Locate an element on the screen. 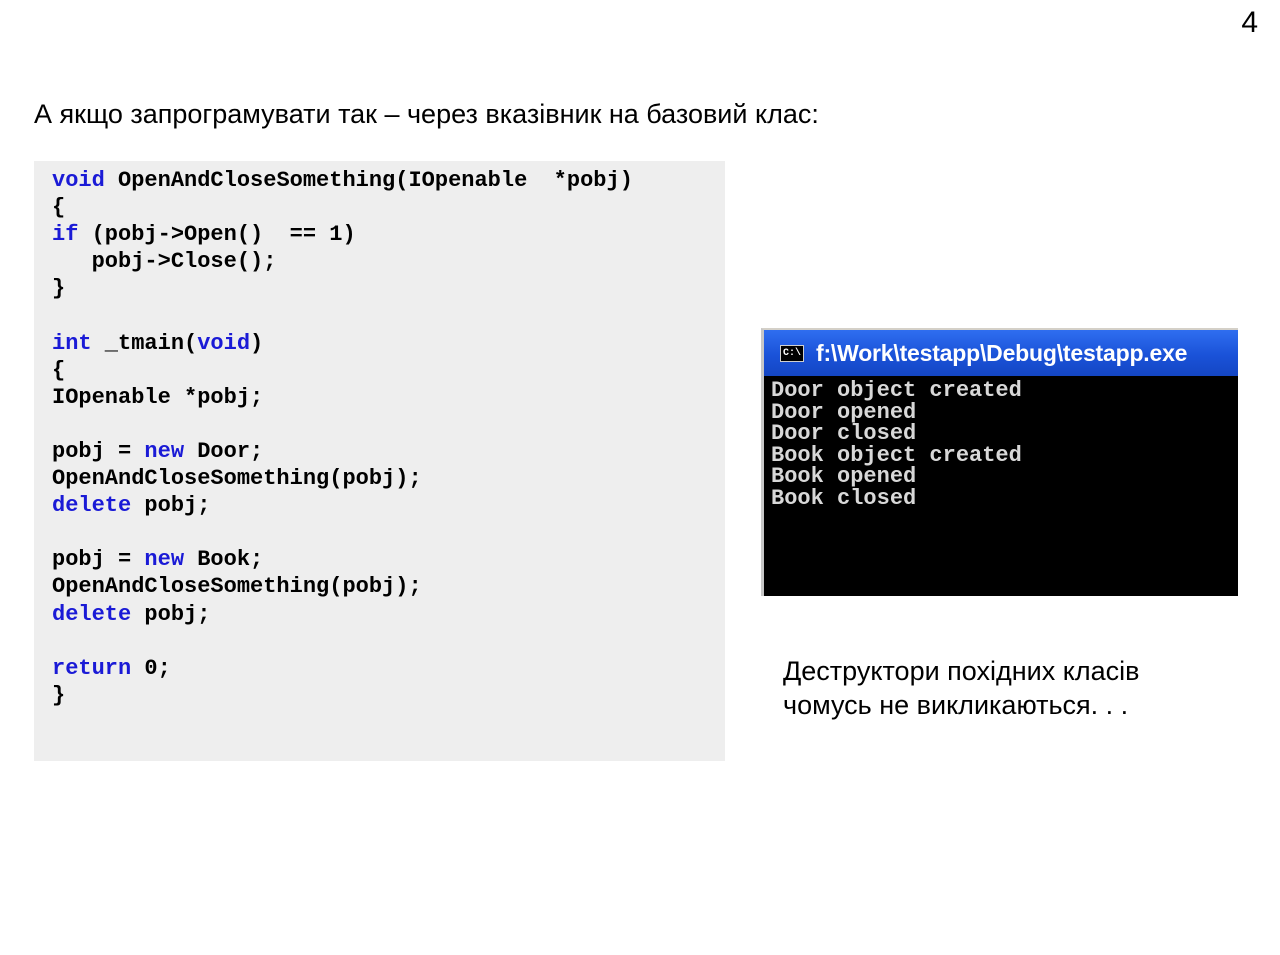 The width and height of the screenshot is (1280, 955). cmd-icon: C:\ is located at coordinates (792, 353).